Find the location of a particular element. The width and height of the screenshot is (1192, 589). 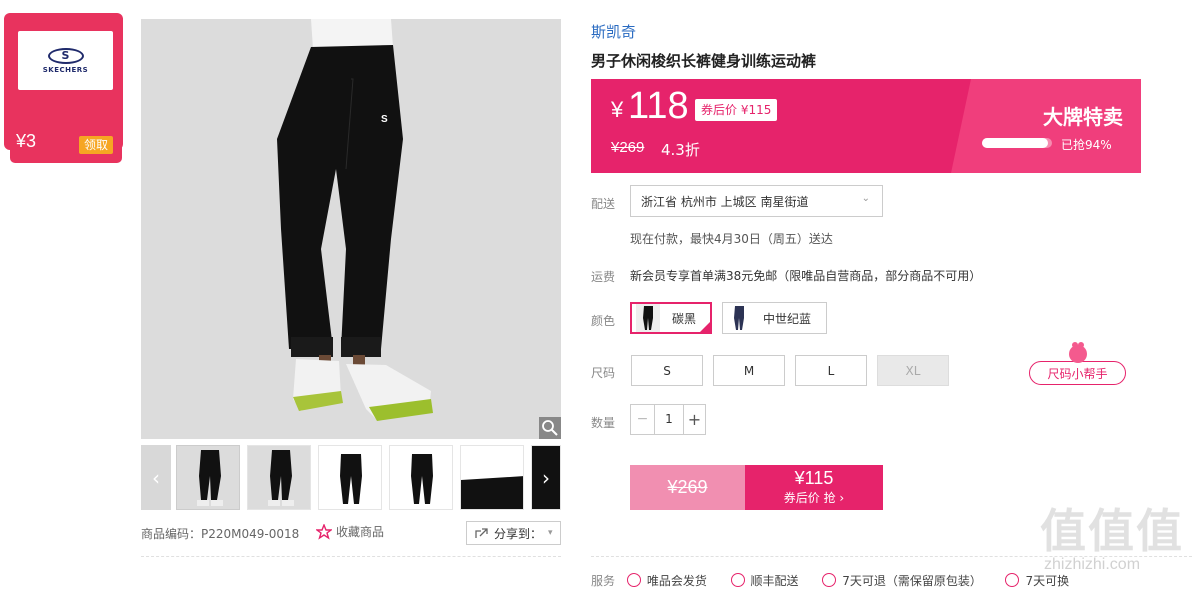

color-option-label: 碳黑 is located at coordinates (684, 318).